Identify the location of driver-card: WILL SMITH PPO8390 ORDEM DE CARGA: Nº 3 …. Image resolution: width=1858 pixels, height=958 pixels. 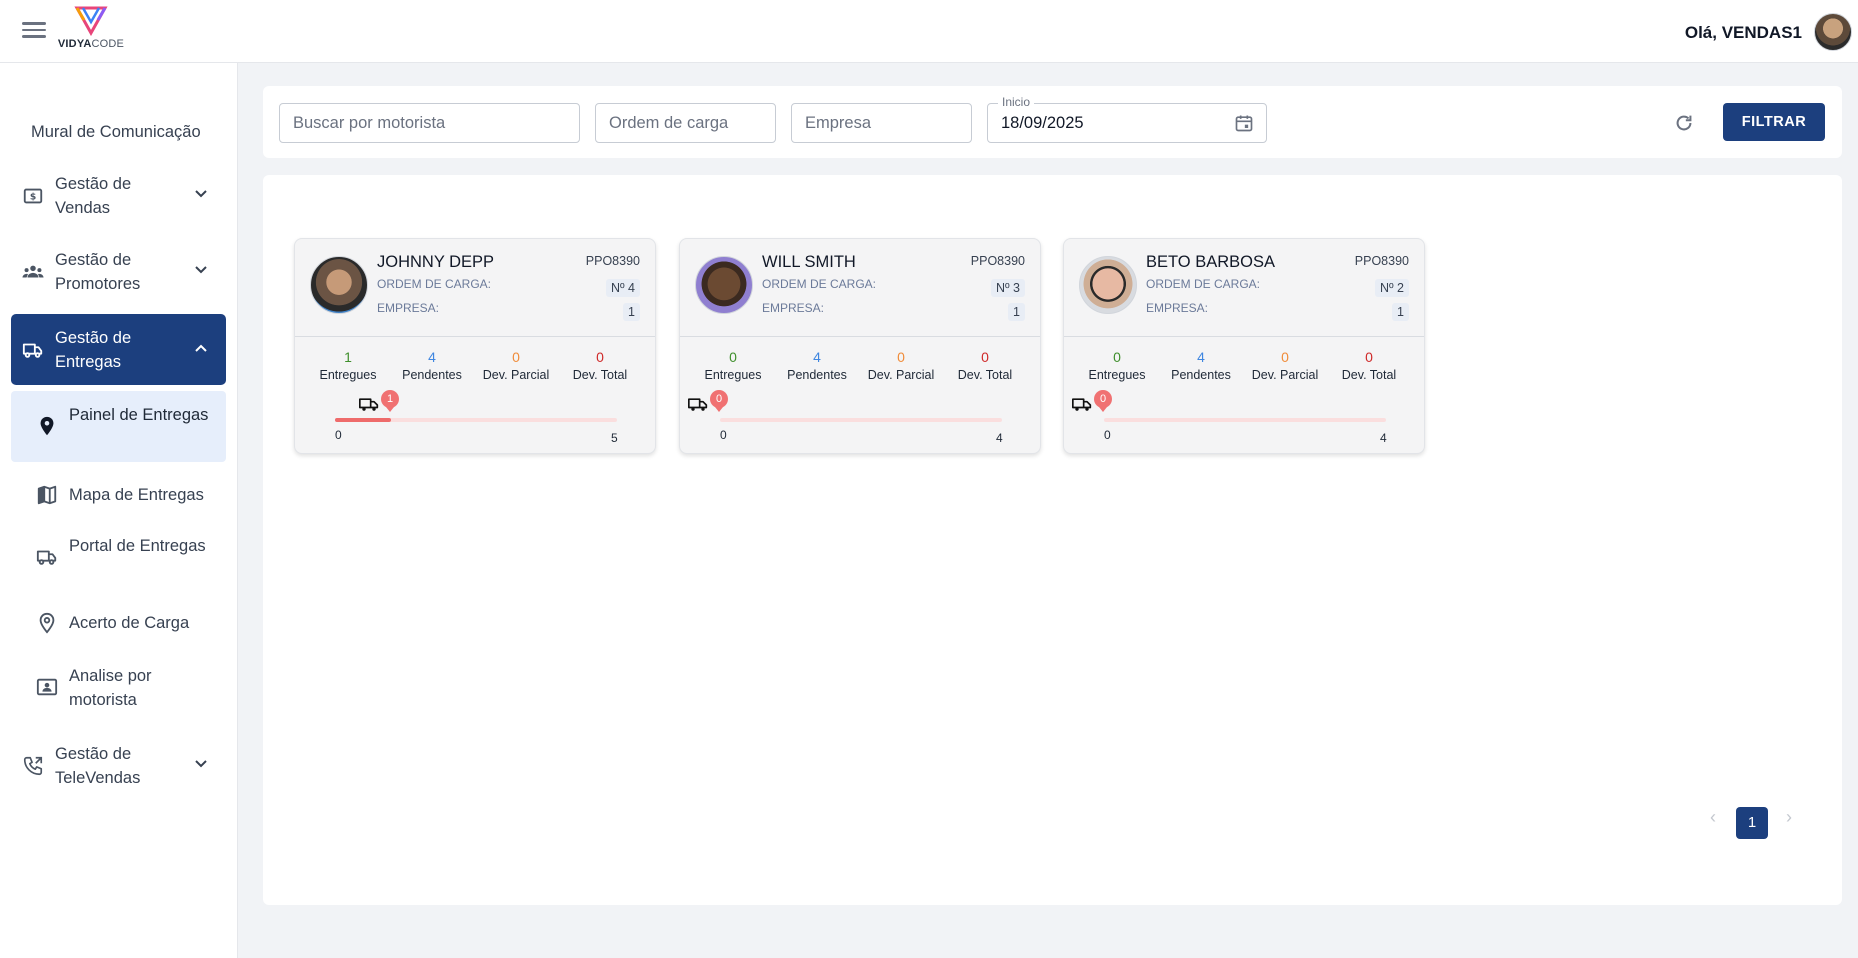
(860, 346).